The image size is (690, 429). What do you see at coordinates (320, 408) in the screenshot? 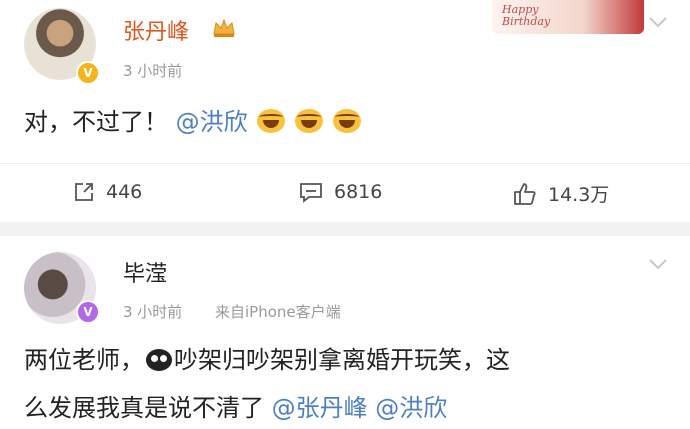
I see `mention-link: @张丹峰` at bounding box center [320, 408].